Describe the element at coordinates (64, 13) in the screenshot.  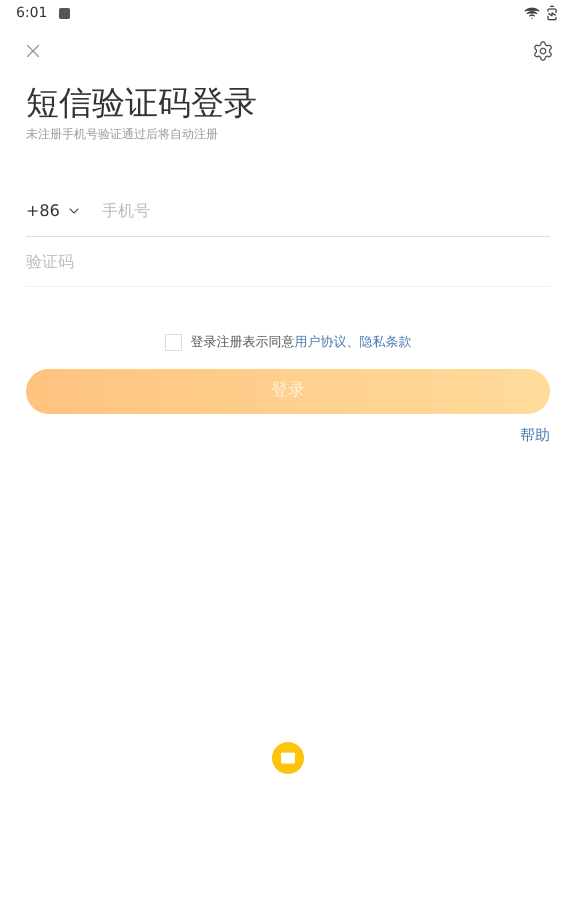
I see `notification-icon` at that location.